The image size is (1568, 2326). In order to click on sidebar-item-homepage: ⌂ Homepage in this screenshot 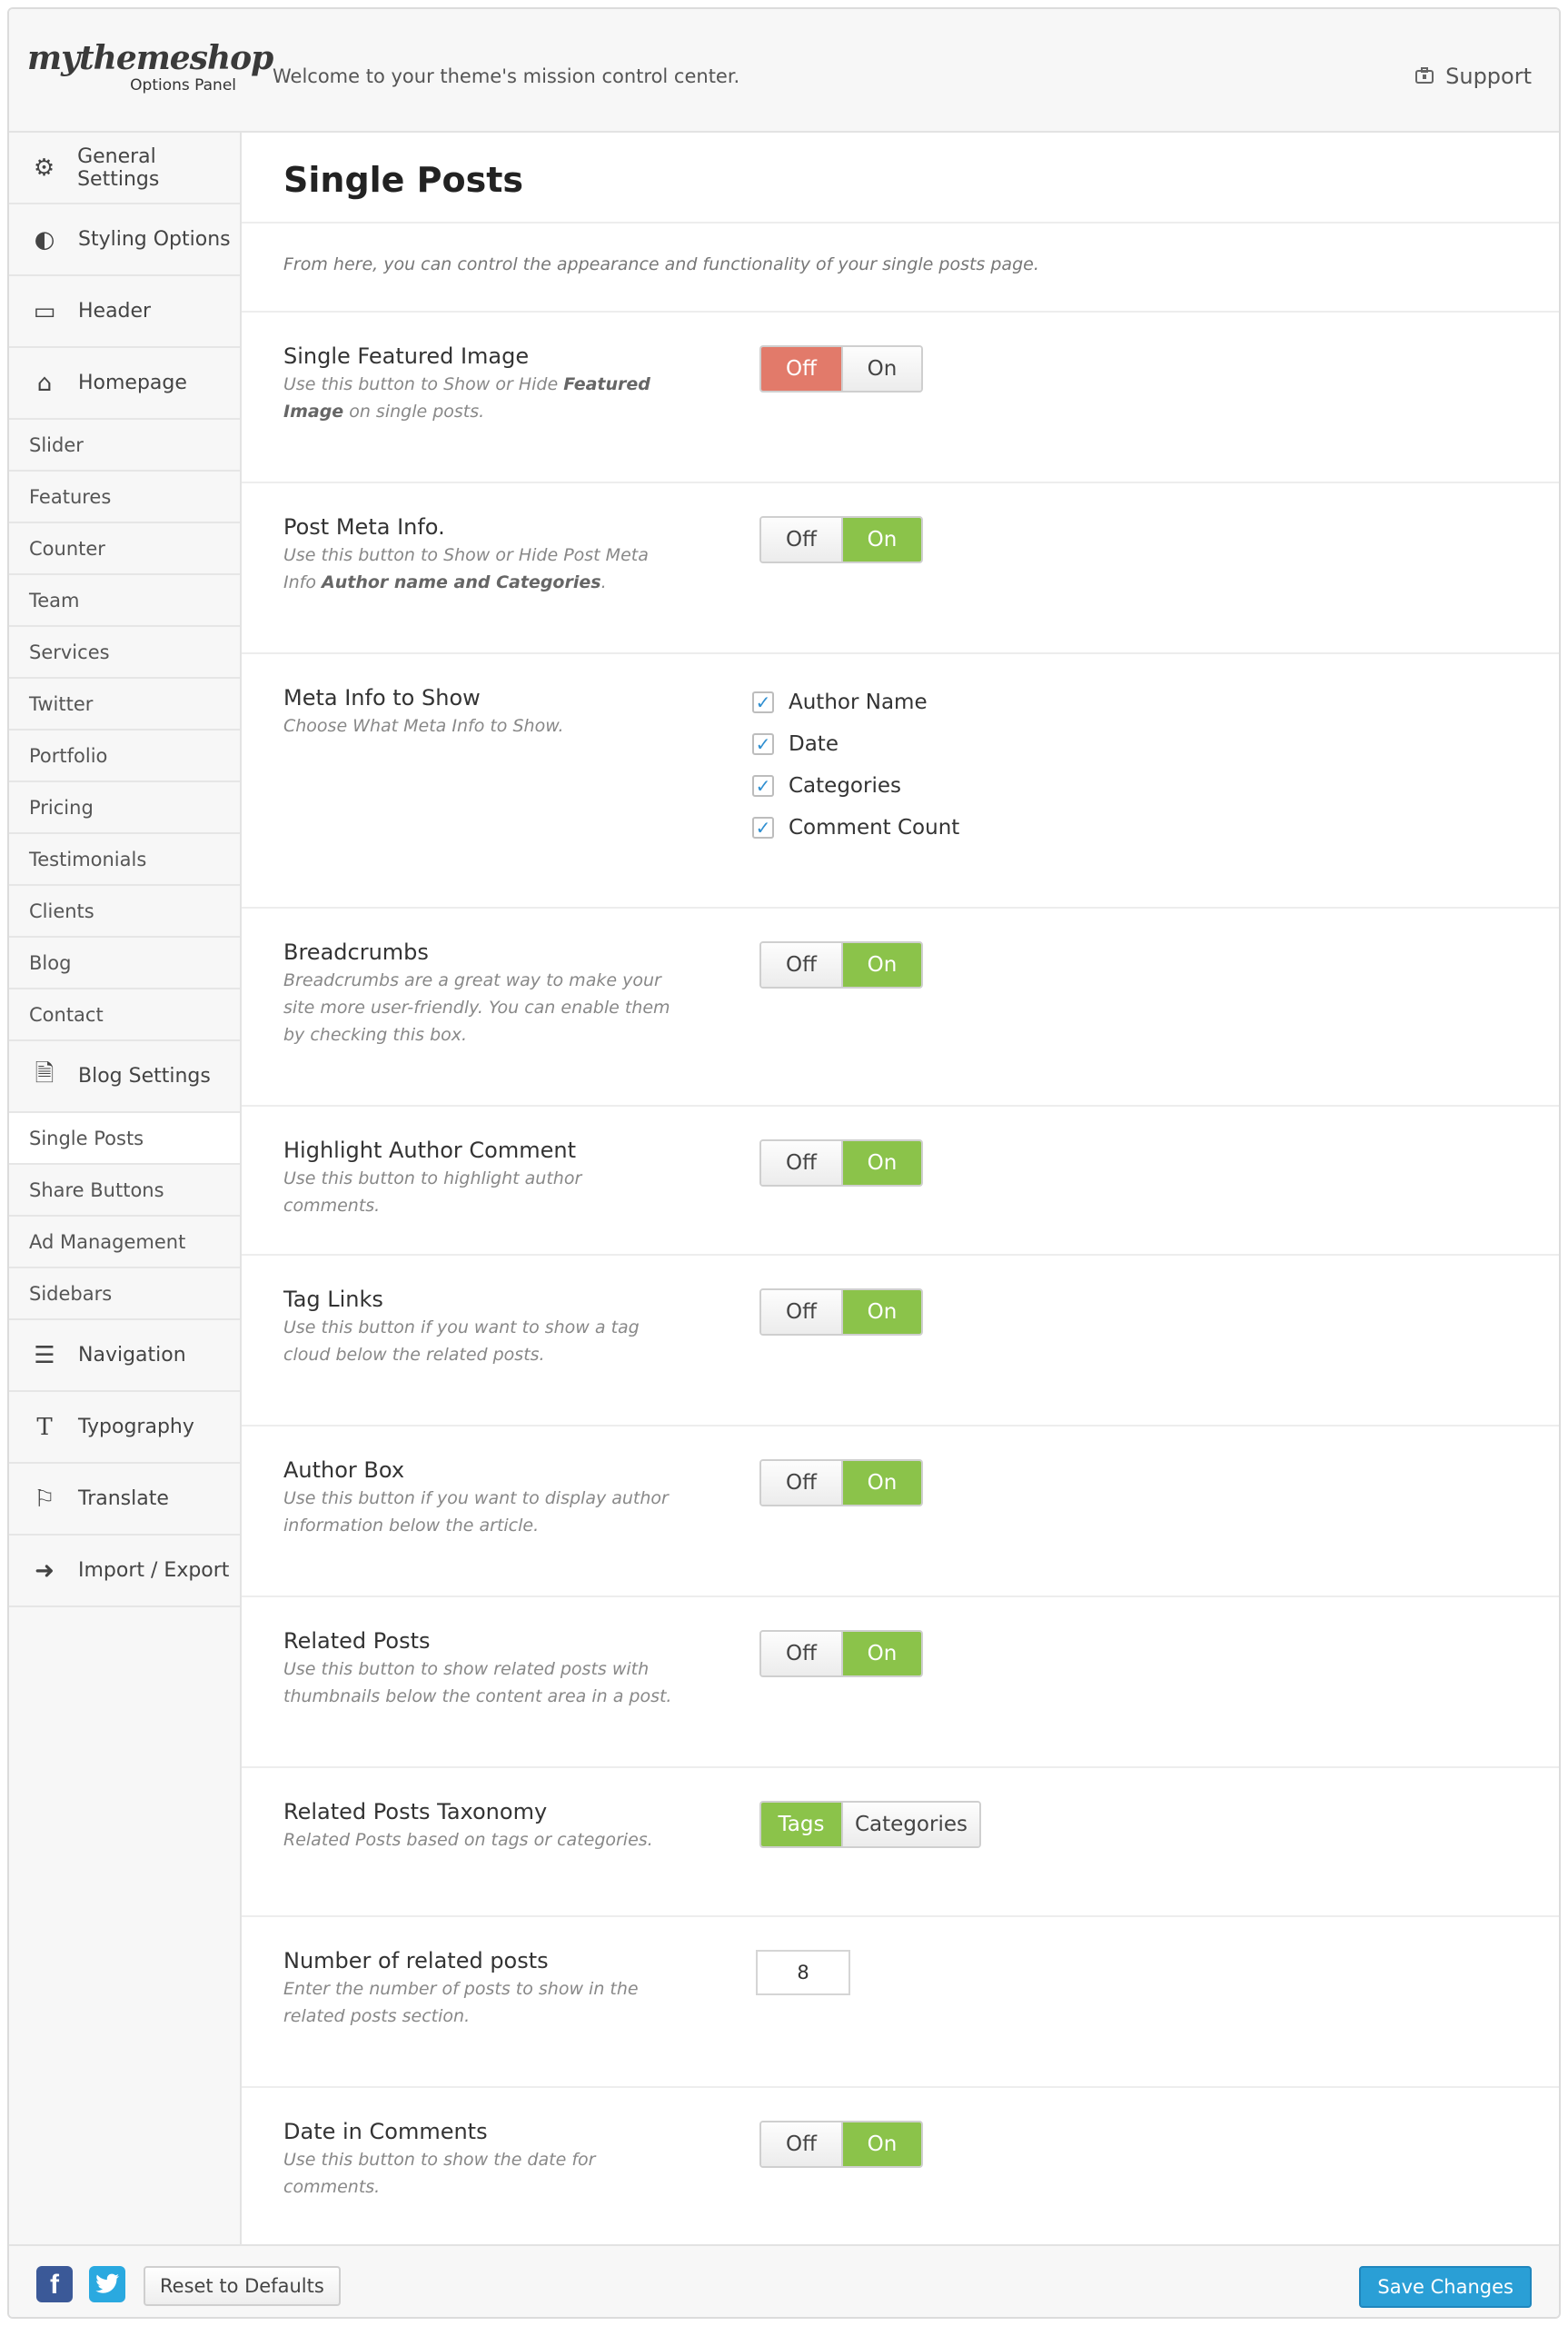, I will do `click(124, 384)`.